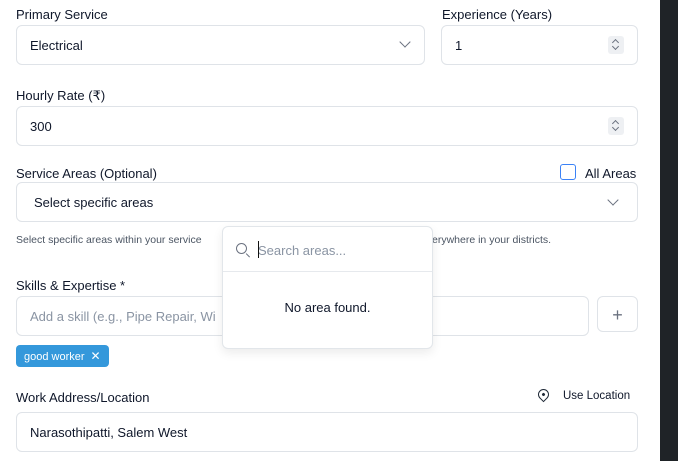  What do you see at coordinates (327, 126) in the screenshot?
I see `hourly-rate-input: 300` at bounding box center [327, 126].